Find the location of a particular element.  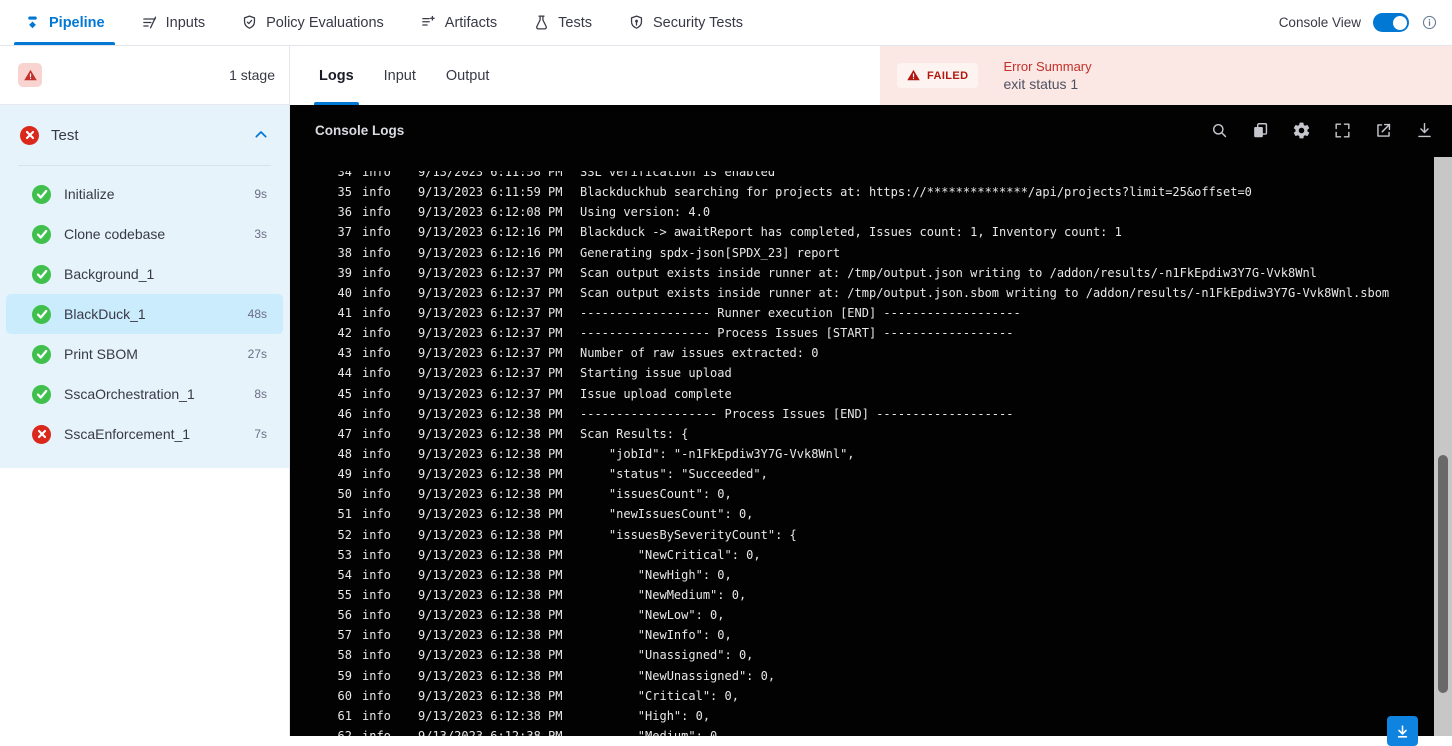

step-row-clone-codebase: Clone codebase 3s is located at coordinates (144, 234).